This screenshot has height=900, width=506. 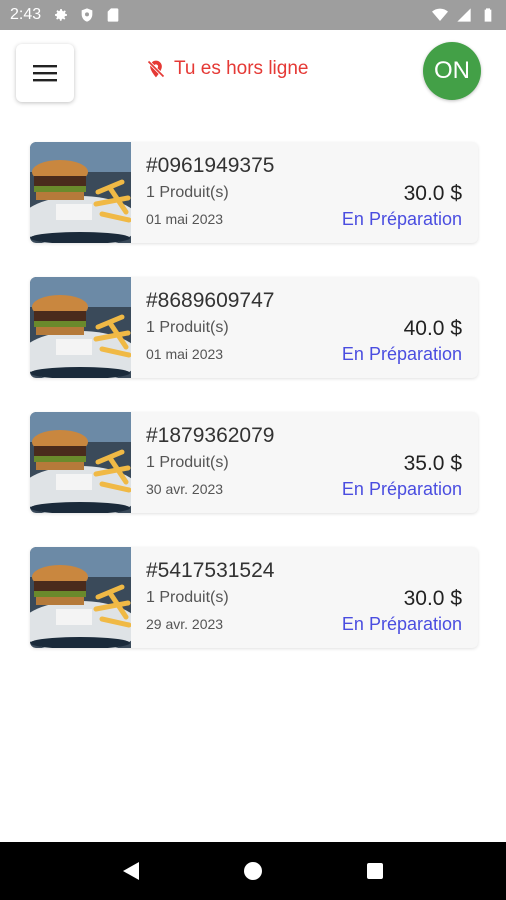 I want to click on header: Tu es hors ligne ON, so click(x=253, y=73).